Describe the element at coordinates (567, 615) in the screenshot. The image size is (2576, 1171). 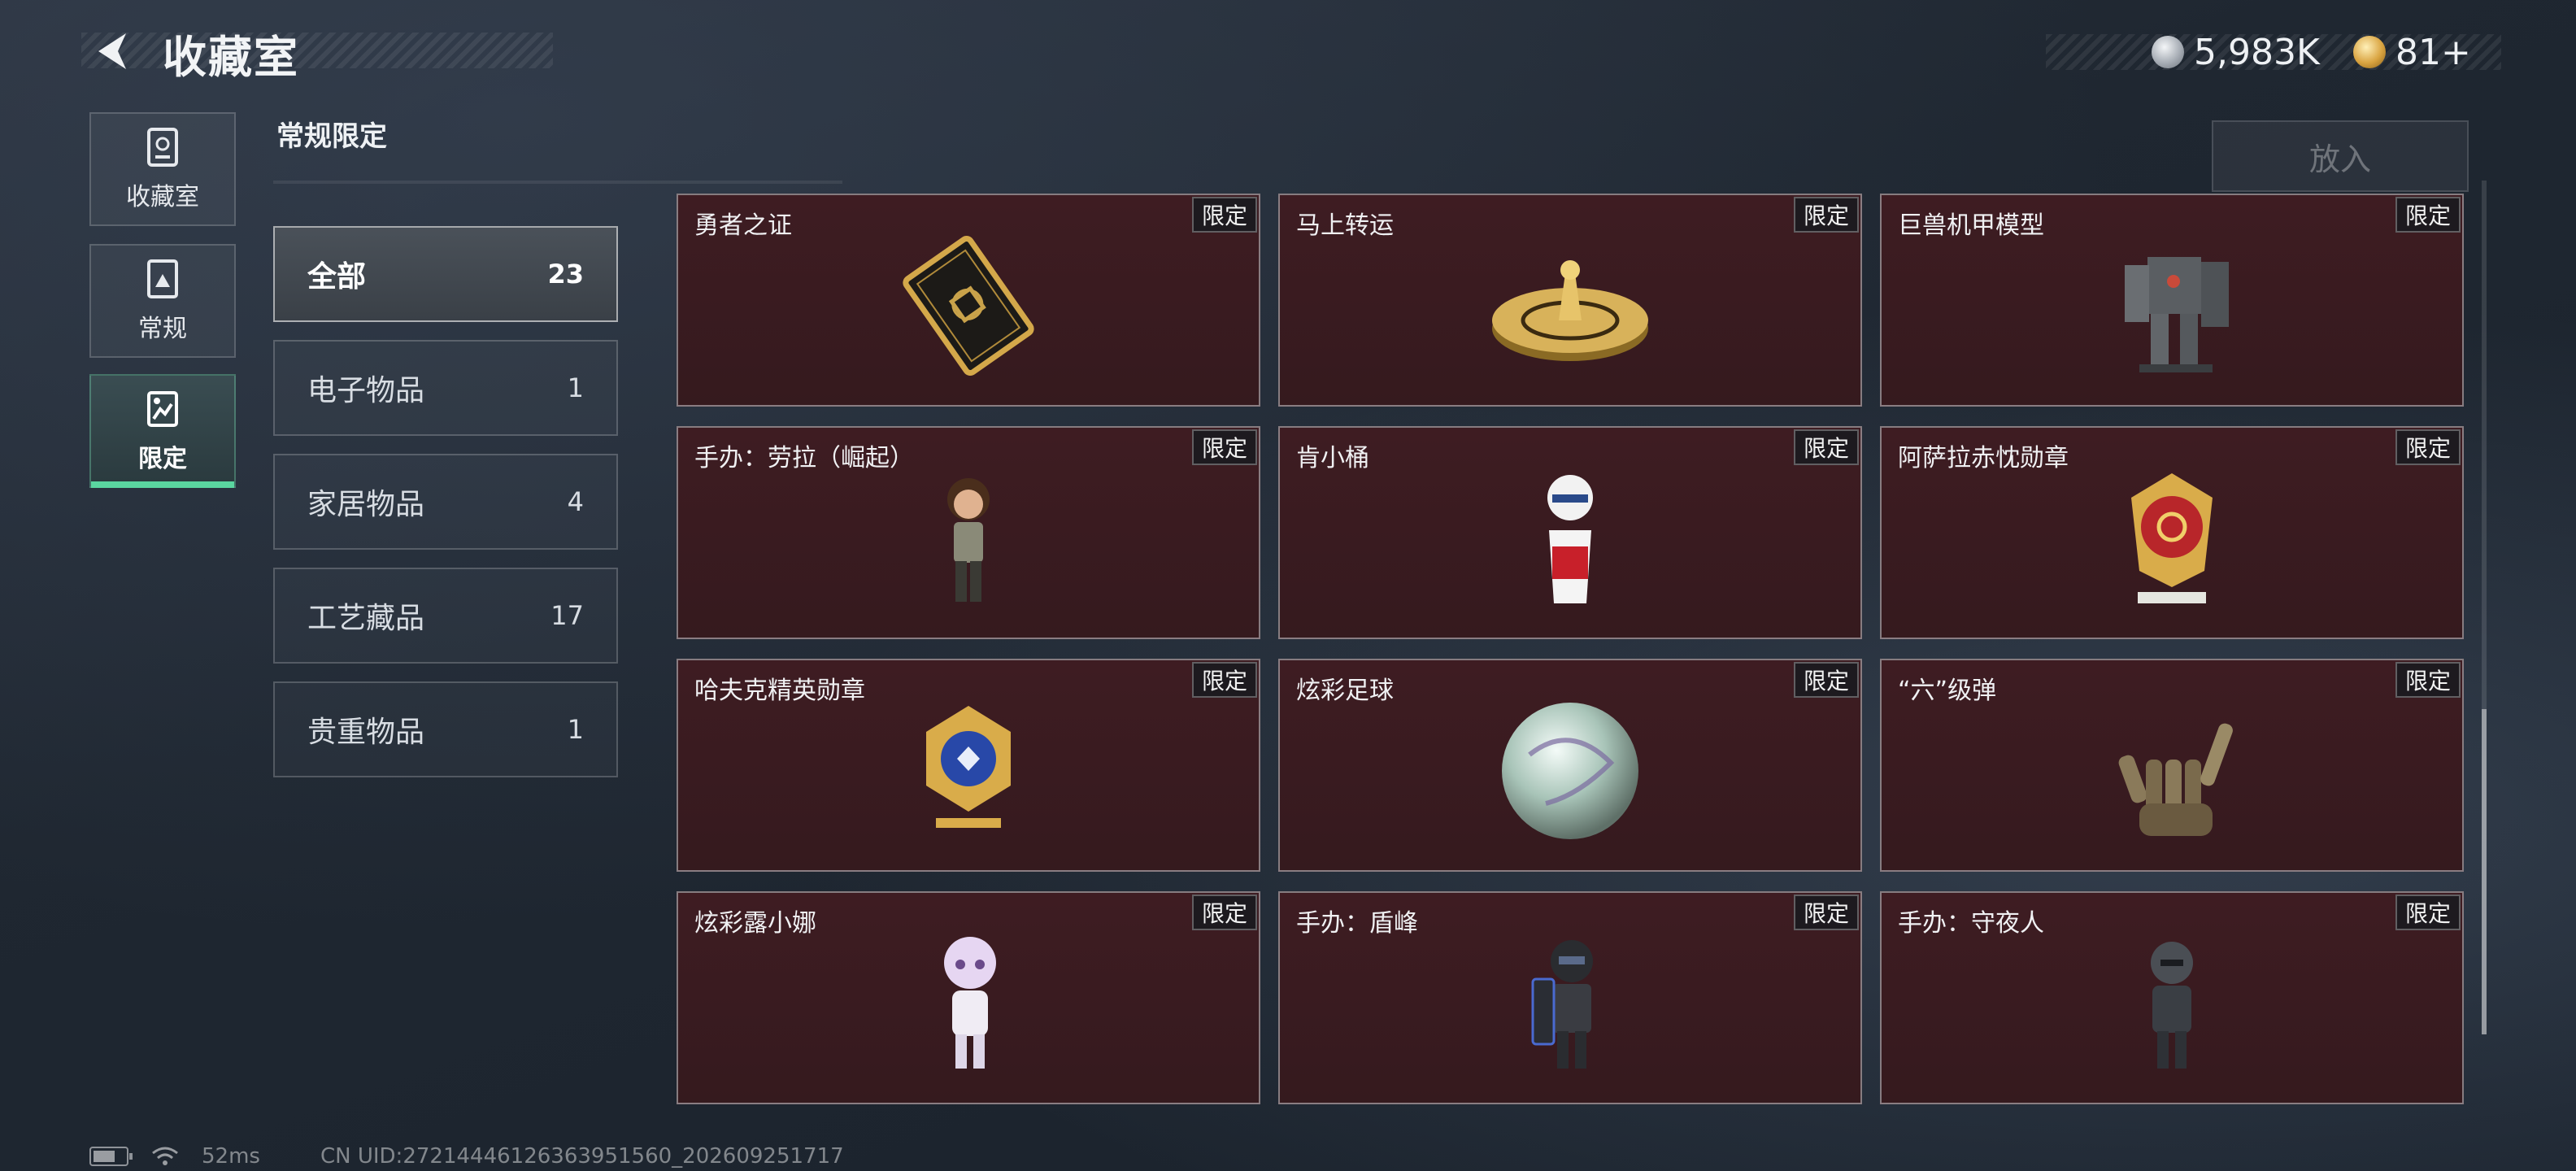
I see `category-count: 17` at that location.